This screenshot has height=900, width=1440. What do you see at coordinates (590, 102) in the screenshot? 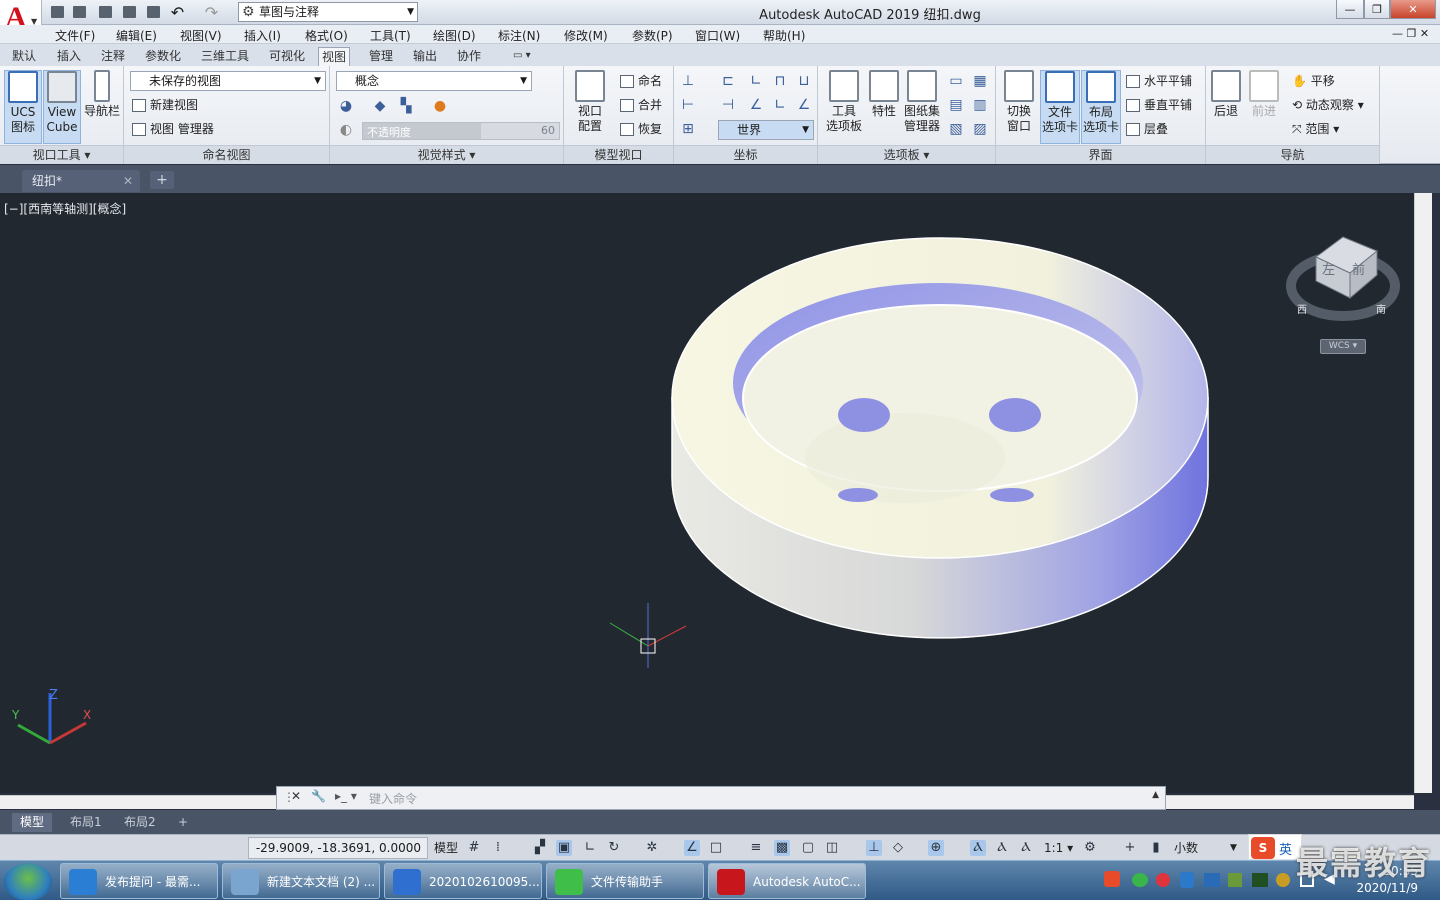
I see `viewport-config-button: 视口 配置` at bounding box center [590, 102].